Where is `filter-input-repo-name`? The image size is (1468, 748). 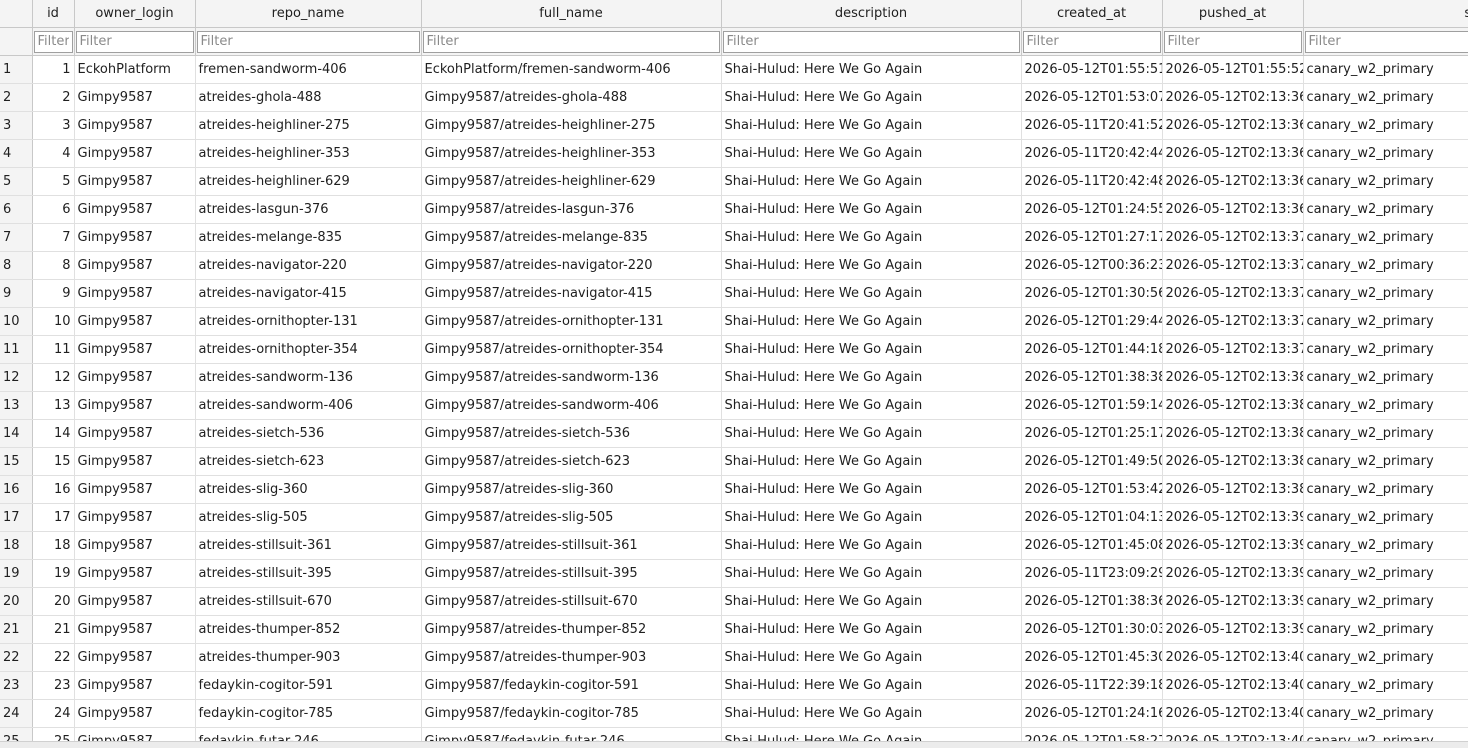
filter-input-repo-name is located at coordinates (308, 41).